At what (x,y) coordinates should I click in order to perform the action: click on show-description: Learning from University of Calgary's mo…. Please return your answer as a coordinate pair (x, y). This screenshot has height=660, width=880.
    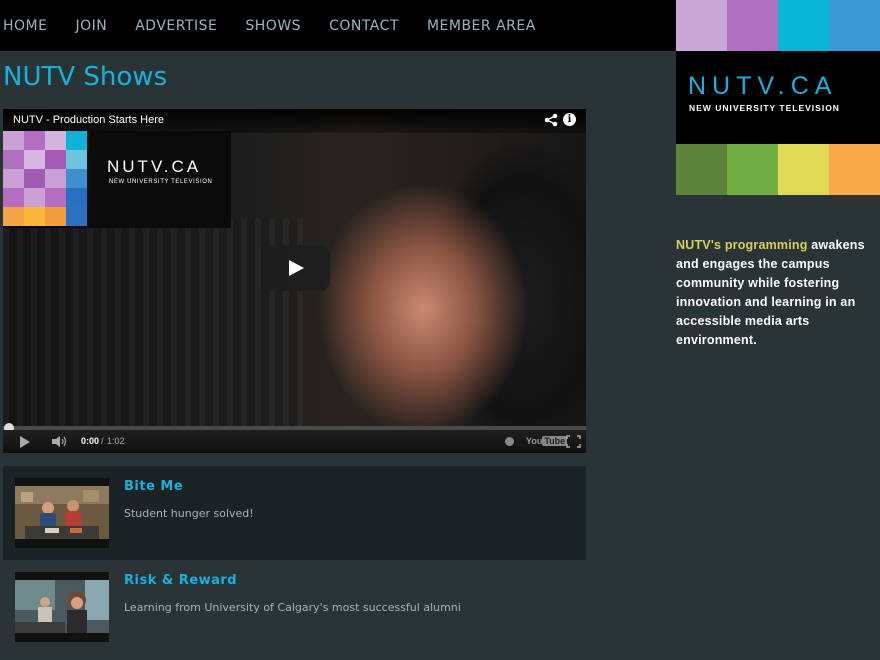
    Looking at the image, I should click on (292, 607).